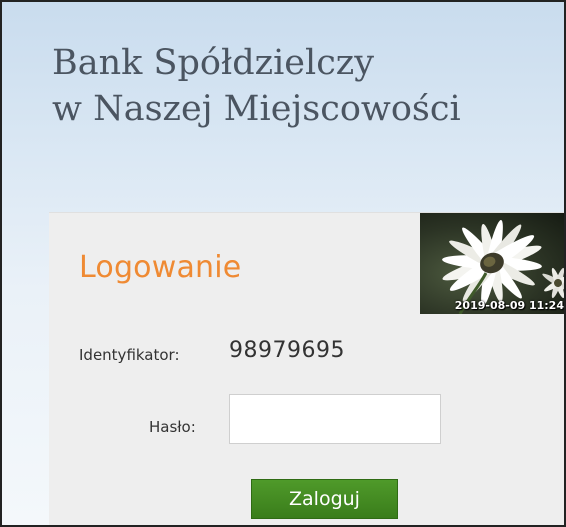 Image resolution: width=566 pixels, height=527 pixels. Describe the element at coordinates (335, 419) in the screenshot. I see `password-input` at that location.